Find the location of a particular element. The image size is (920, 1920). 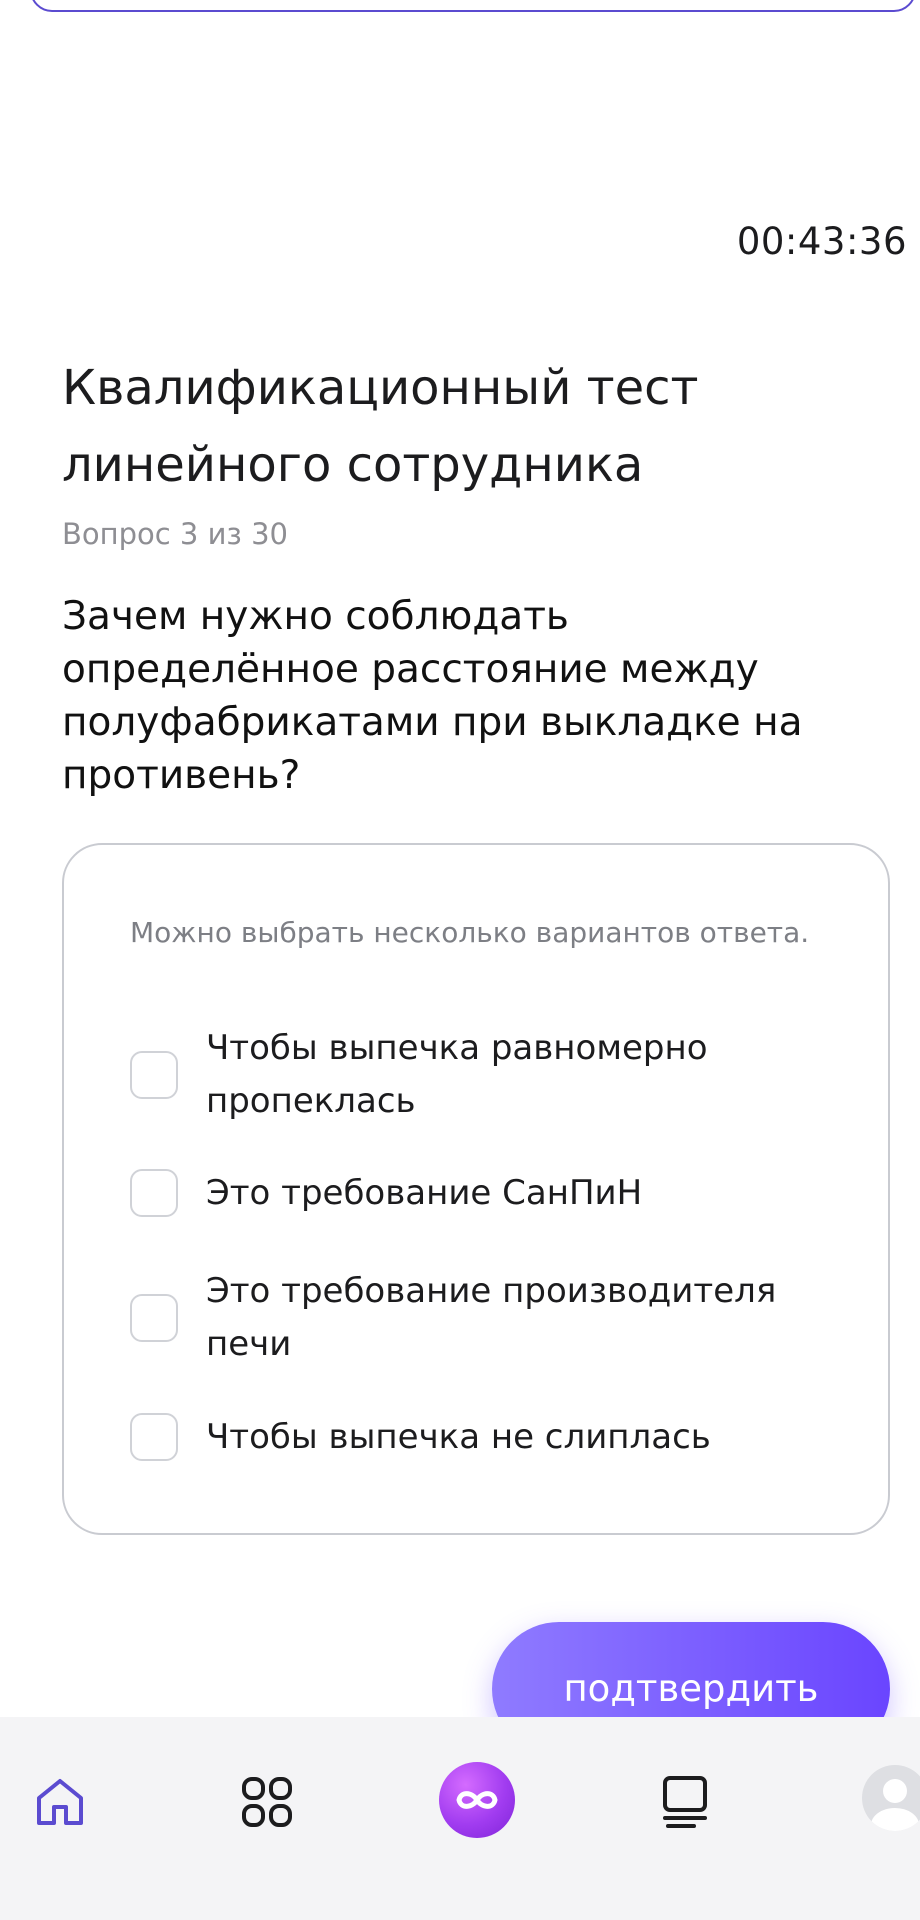

answer-option-3: Это требование производителя печи is located at coordinates (480, 1318).